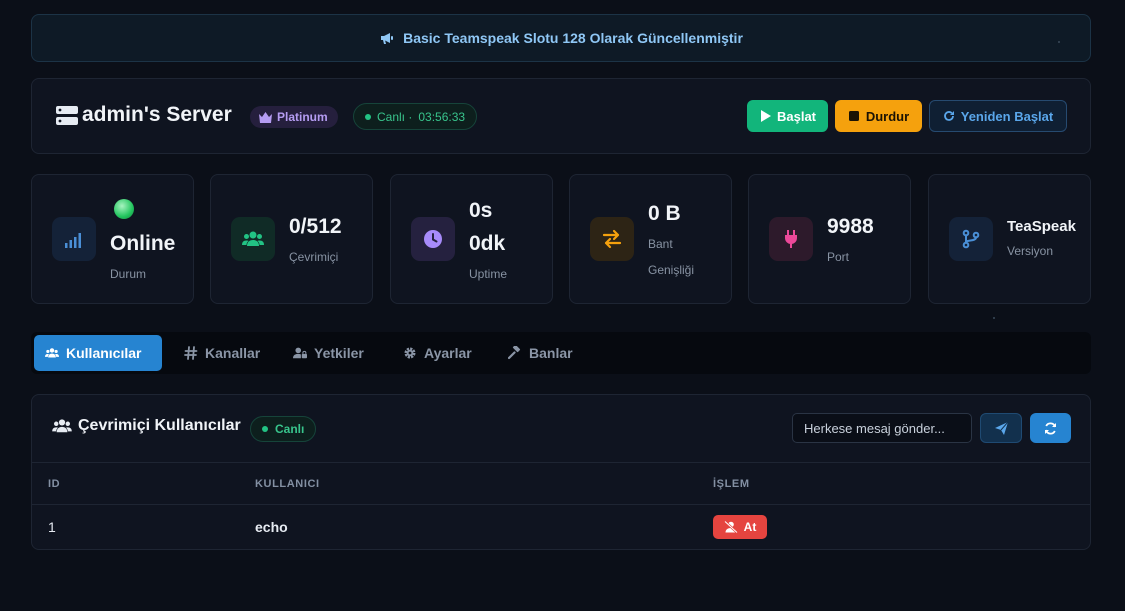 The width and height of the screenshot is (1125, 611). I want to click on play-icon, so click(765, 116).